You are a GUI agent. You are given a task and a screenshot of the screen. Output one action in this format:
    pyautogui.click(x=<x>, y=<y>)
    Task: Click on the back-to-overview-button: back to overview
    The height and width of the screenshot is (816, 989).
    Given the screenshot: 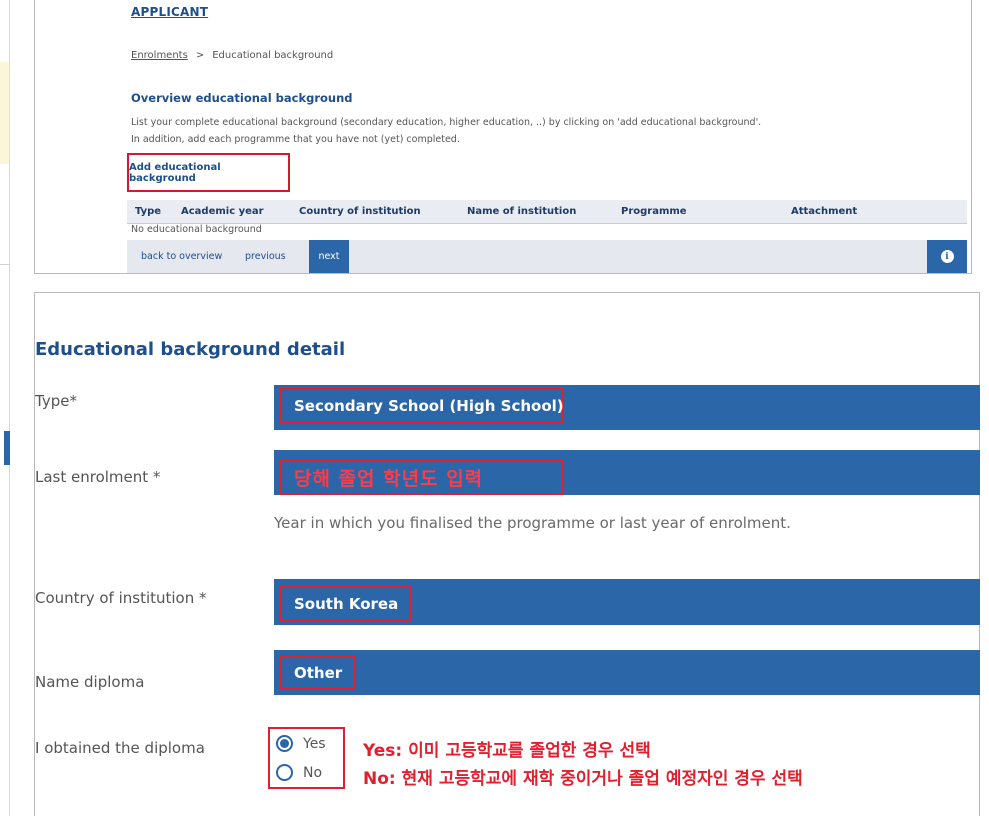 What is the action you would take?
    pyautogui.click(x=181, y=256)
    